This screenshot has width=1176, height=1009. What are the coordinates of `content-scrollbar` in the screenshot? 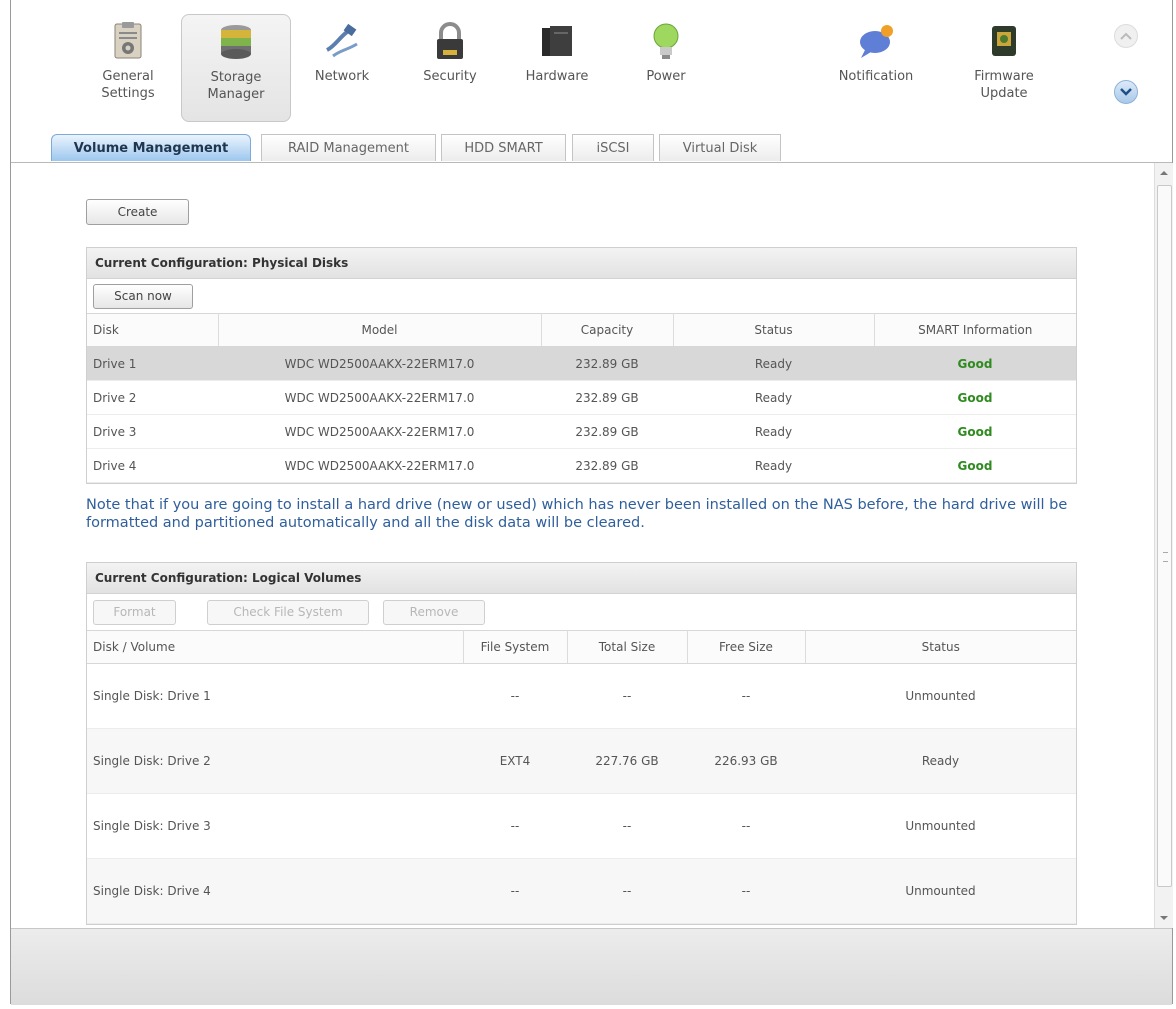 It's located at (1163, 545).